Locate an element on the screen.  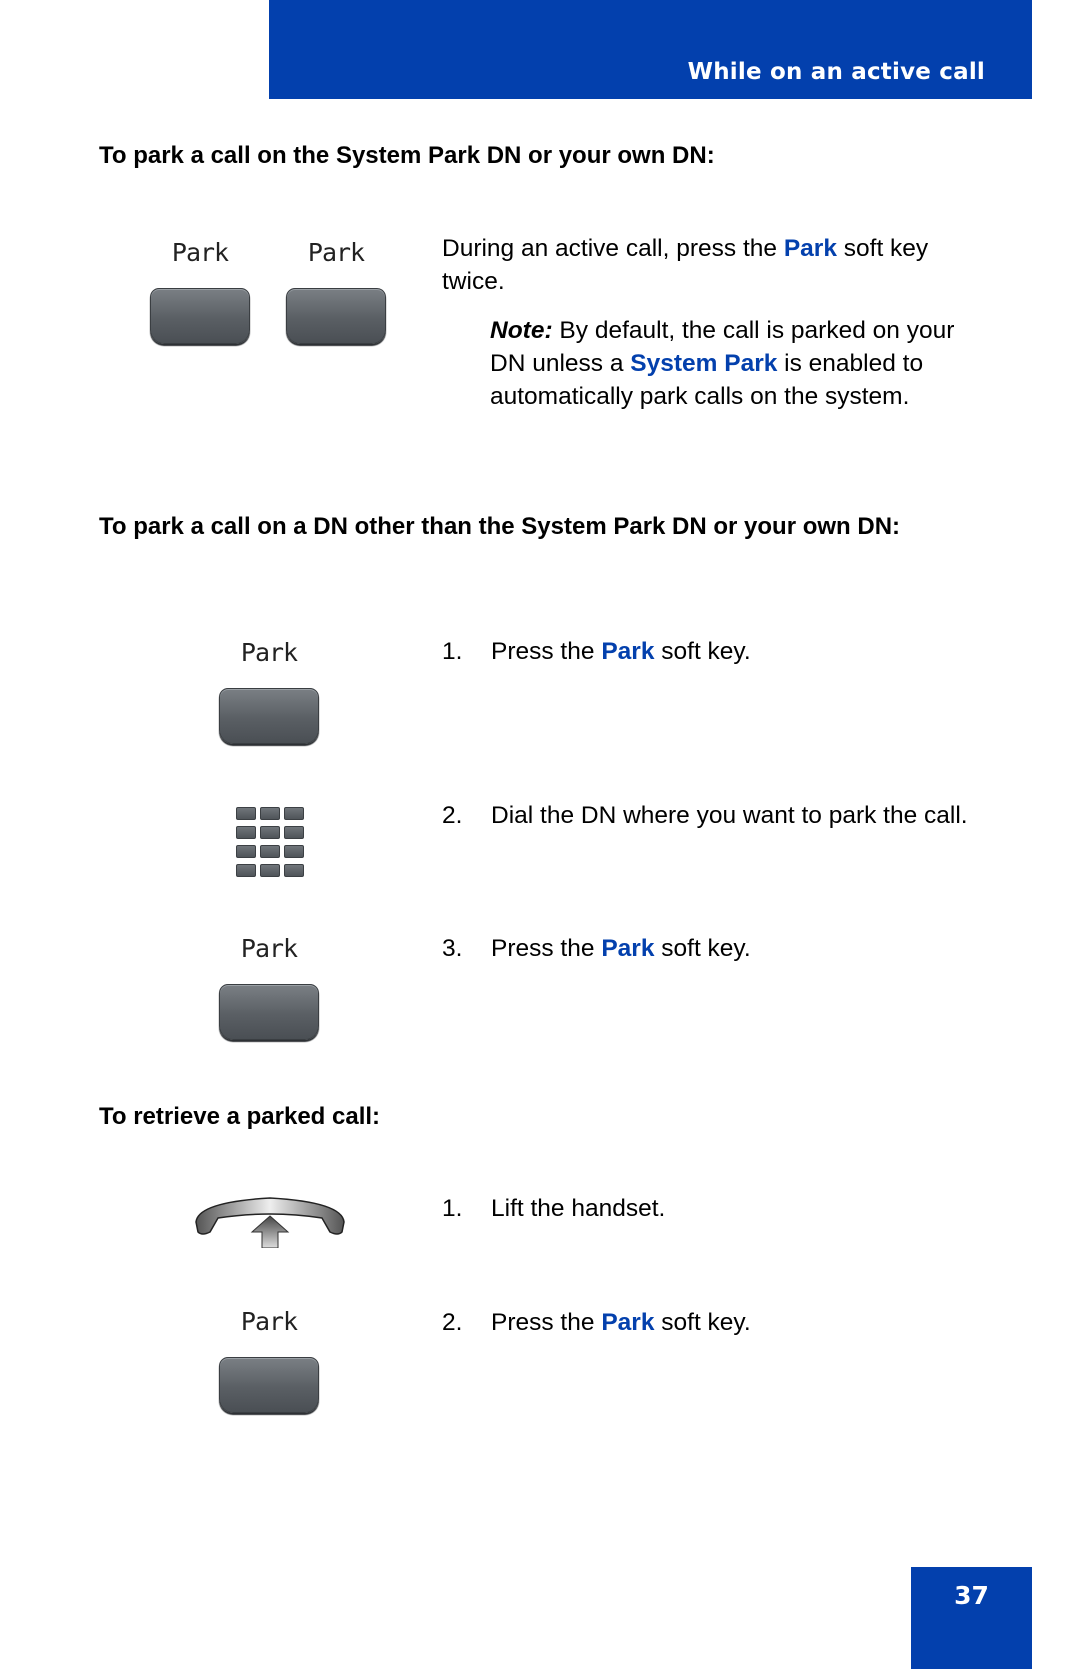
step-3: 3. Press the Park soft key. is located at coordinates (722, 948).